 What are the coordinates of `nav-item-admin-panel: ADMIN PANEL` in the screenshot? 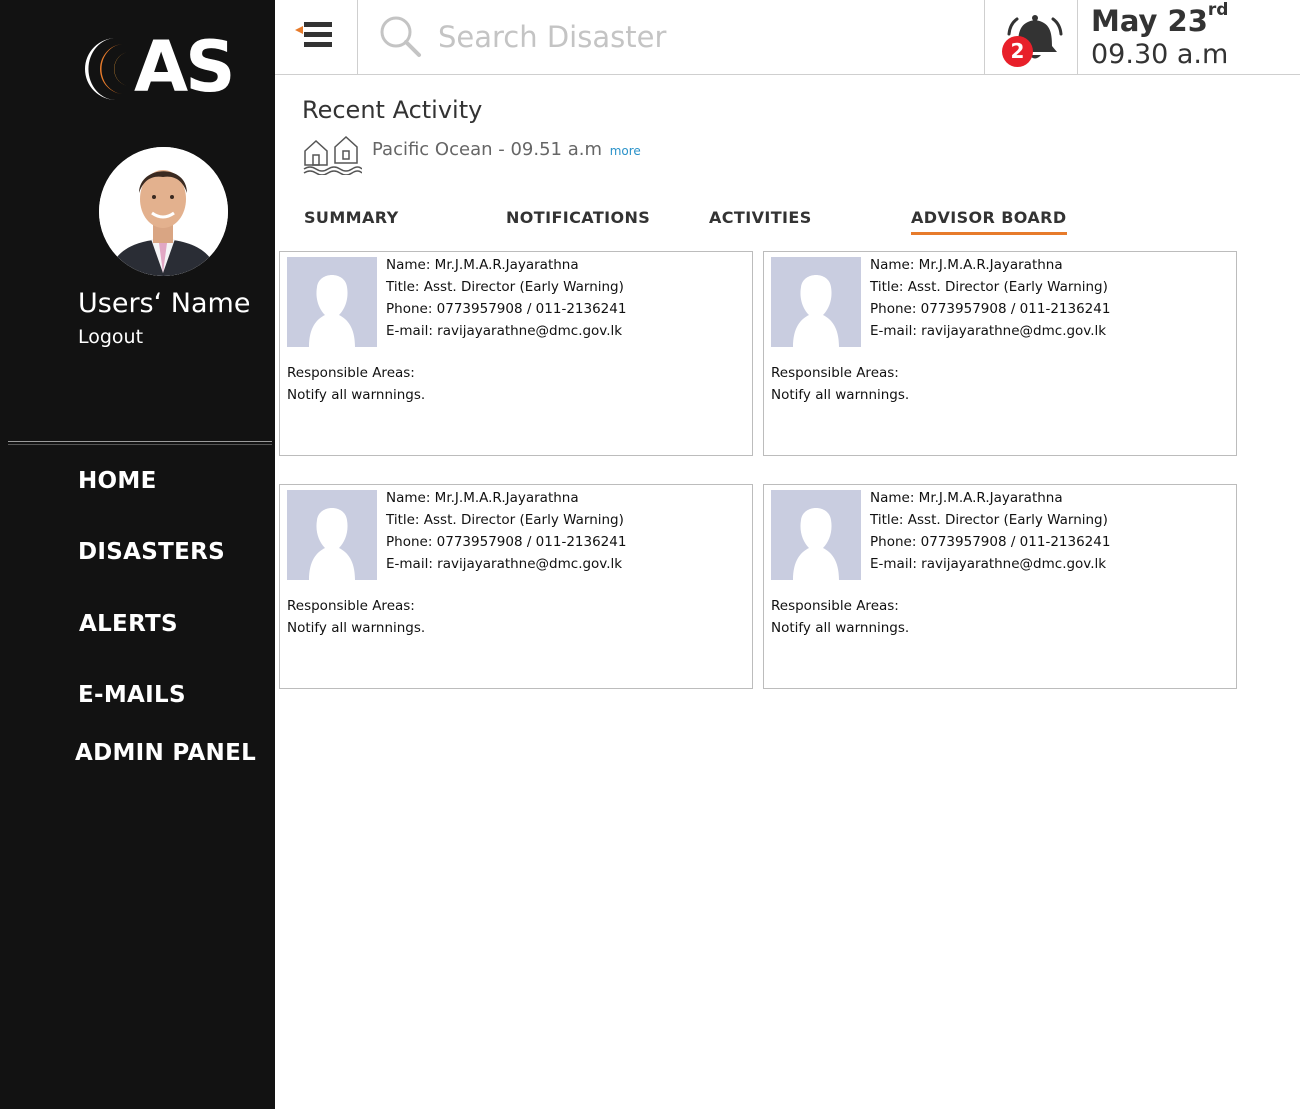 It's located at (165, 753).